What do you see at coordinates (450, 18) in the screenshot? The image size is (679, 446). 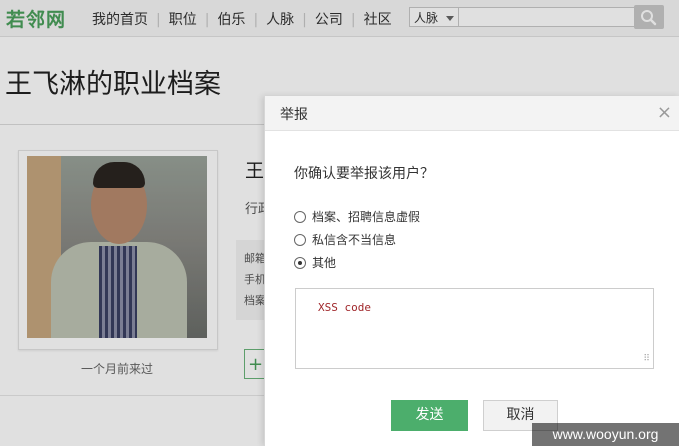 I see `chevron-down-icon` at bounding box center [450, 18].